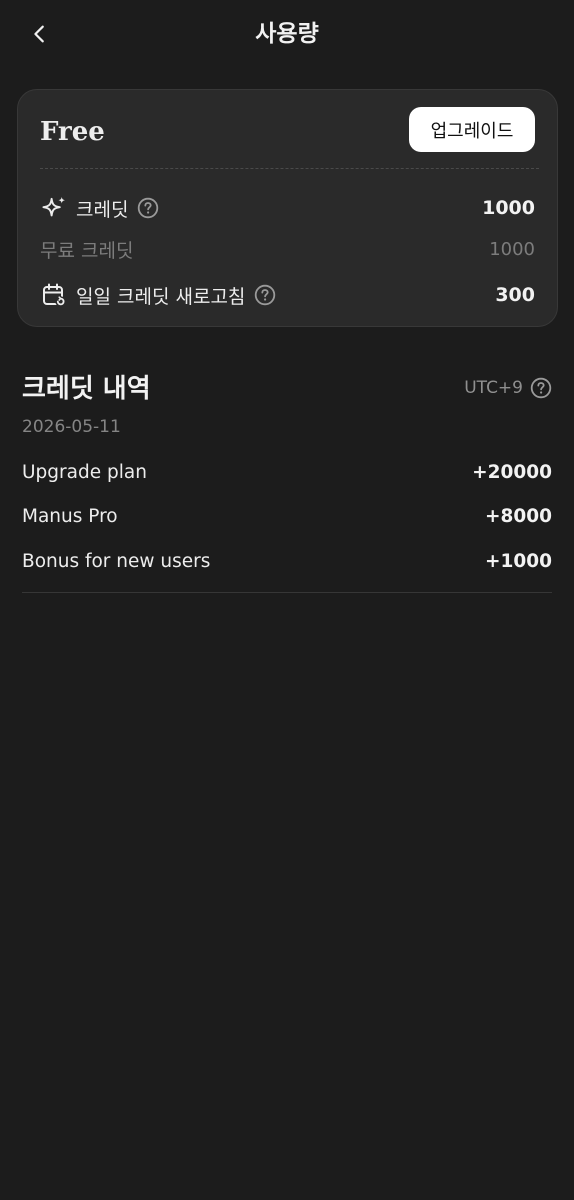 The width and height of the screenshot is (574, 1200). I want to click on free-credits-value: 1000, so click(512, 249).